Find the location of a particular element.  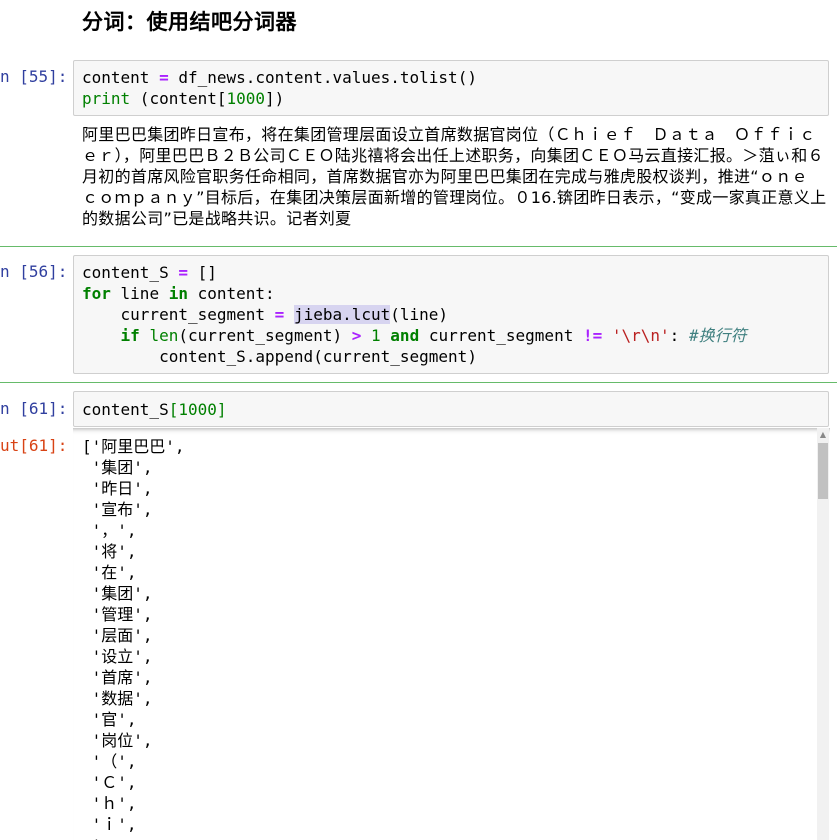

code-keyword: and is located at coordinates (405, 335).